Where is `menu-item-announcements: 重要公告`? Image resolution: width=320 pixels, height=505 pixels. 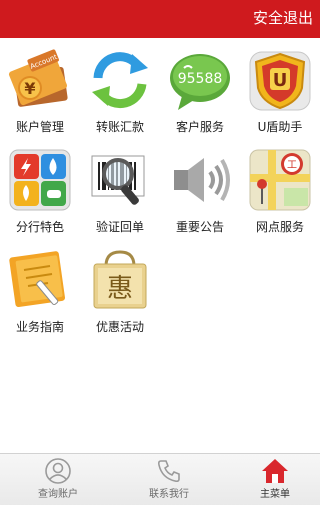
menu-item-announcements: 重要公告 is located at coordinates (200, 186).